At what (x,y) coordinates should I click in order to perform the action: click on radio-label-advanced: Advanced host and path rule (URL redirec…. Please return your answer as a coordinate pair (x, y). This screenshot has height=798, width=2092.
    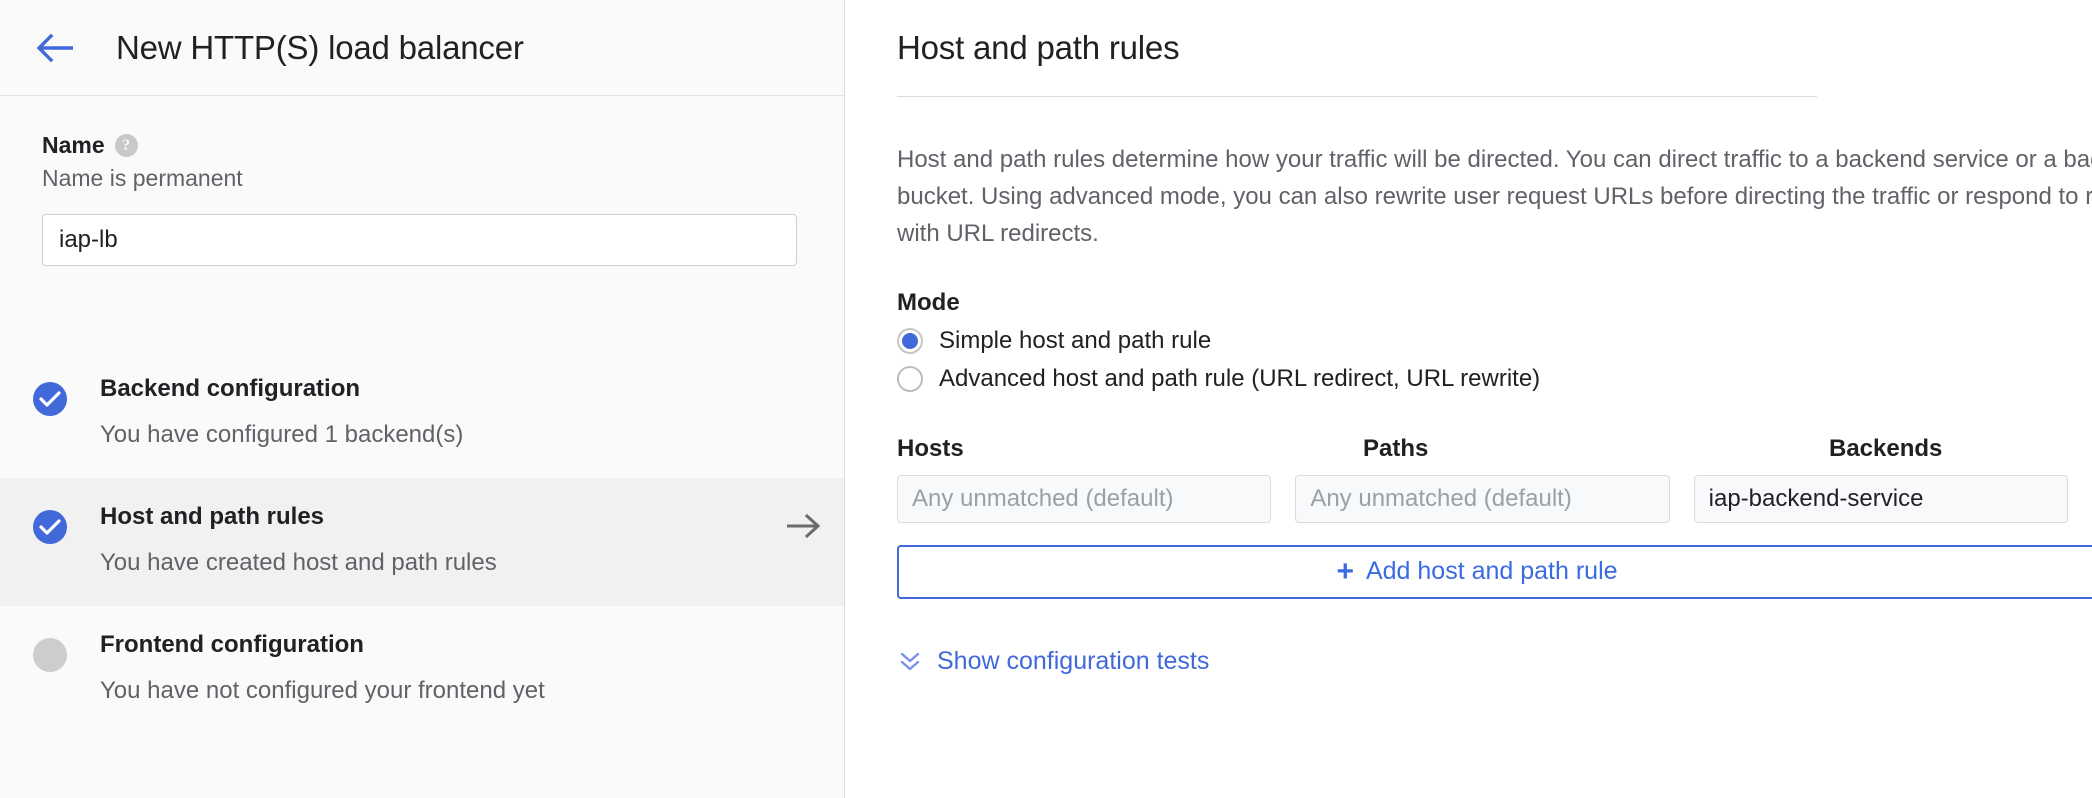
    Looking at the image, I should click on (1240, 378).